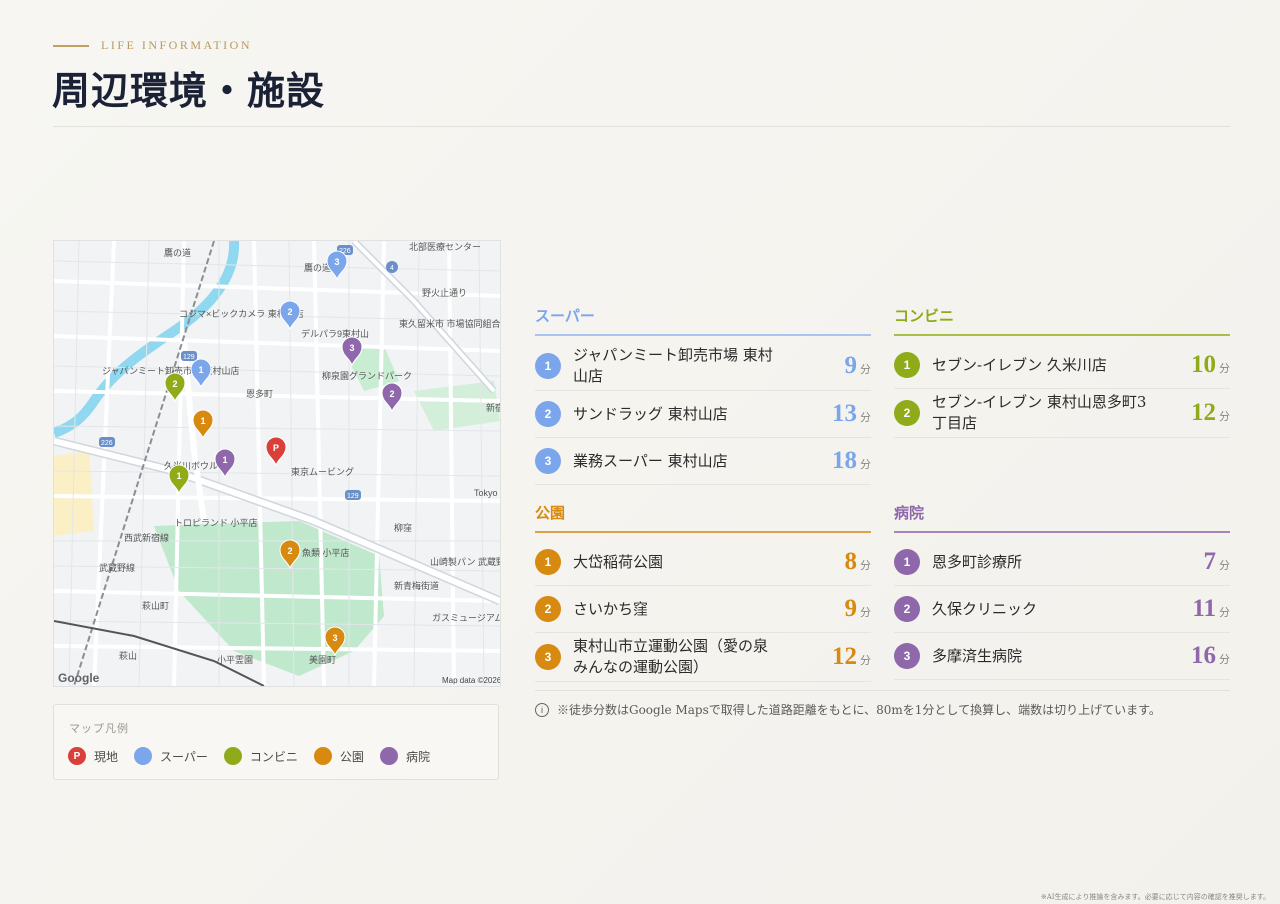 The width and height of the screenshot is (1280, 904). I want to click on facility-row: 1 大岱稲荷公園 8分, so click(703, 562).